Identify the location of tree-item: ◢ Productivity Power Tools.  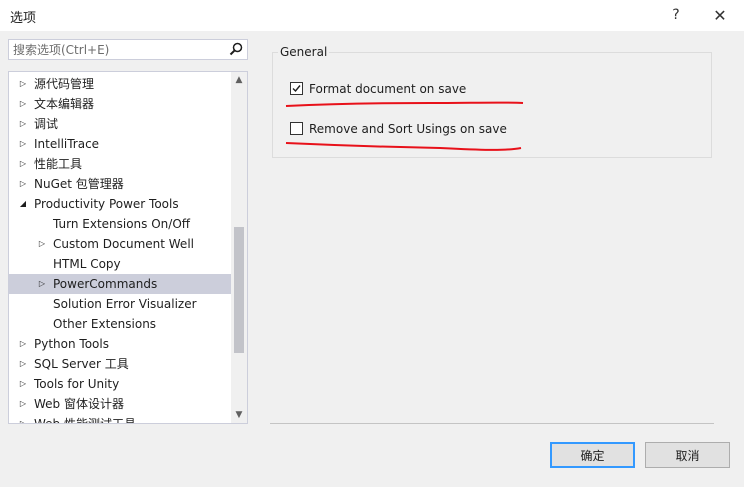
(120, 204).